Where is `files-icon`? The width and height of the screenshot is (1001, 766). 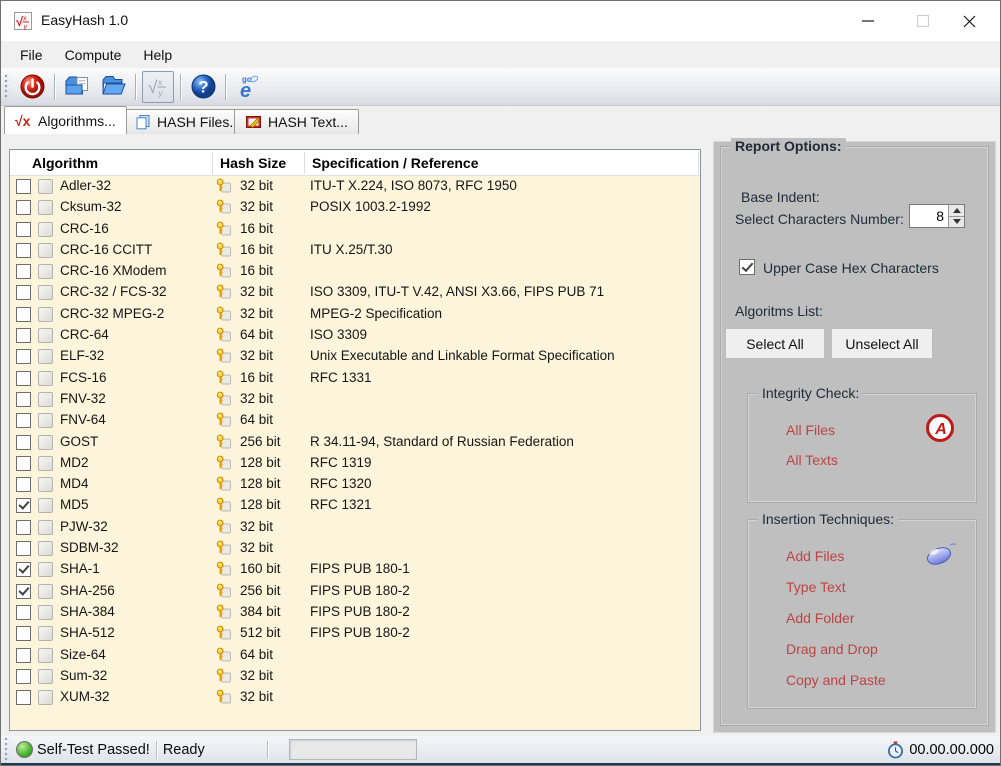 files-icon is located at coordinates (143, 122).